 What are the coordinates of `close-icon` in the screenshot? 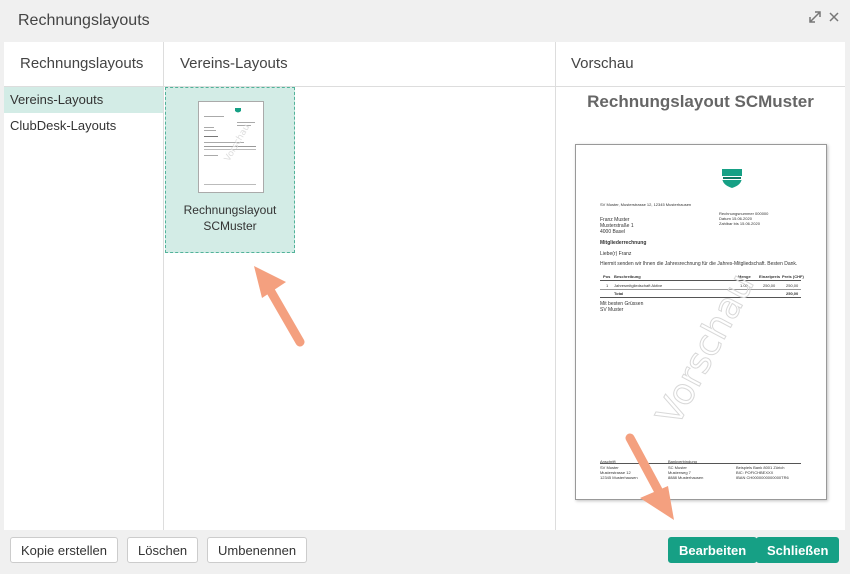 It's located at (834, 18).